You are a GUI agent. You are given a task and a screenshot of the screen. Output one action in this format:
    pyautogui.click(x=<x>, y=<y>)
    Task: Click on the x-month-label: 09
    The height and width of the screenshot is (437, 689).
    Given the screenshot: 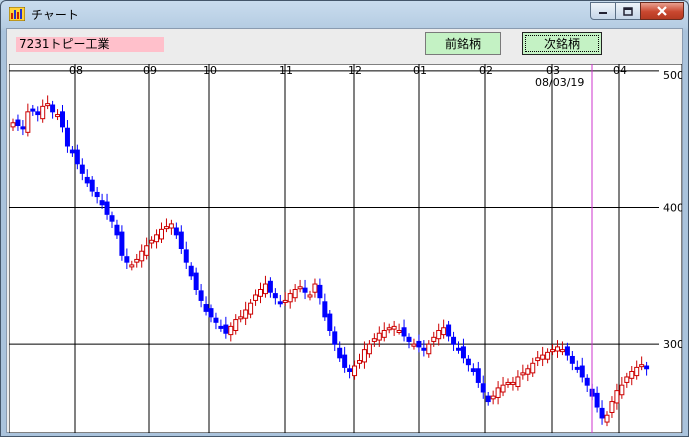 What is the action you would take?
    pyautogui.click(x=150, y=70)
    